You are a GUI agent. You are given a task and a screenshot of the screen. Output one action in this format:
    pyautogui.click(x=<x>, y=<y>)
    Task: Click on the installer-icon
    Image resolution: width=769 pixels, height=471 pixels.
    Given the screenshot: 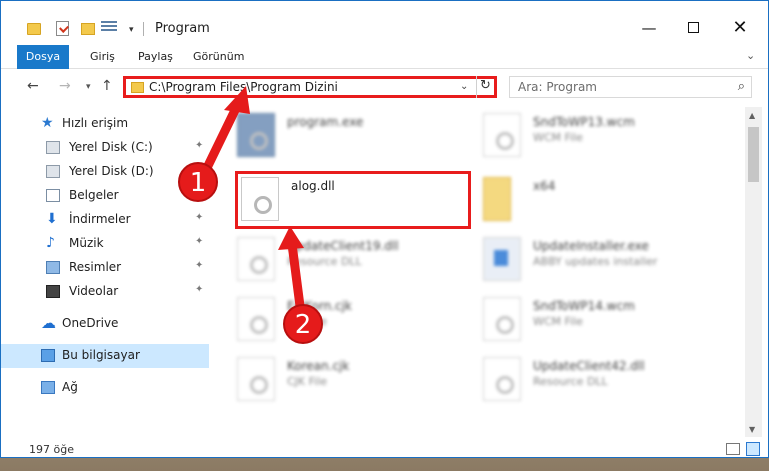 What is the action you would take?
    pyautogui.click(x=502, y=259)
    